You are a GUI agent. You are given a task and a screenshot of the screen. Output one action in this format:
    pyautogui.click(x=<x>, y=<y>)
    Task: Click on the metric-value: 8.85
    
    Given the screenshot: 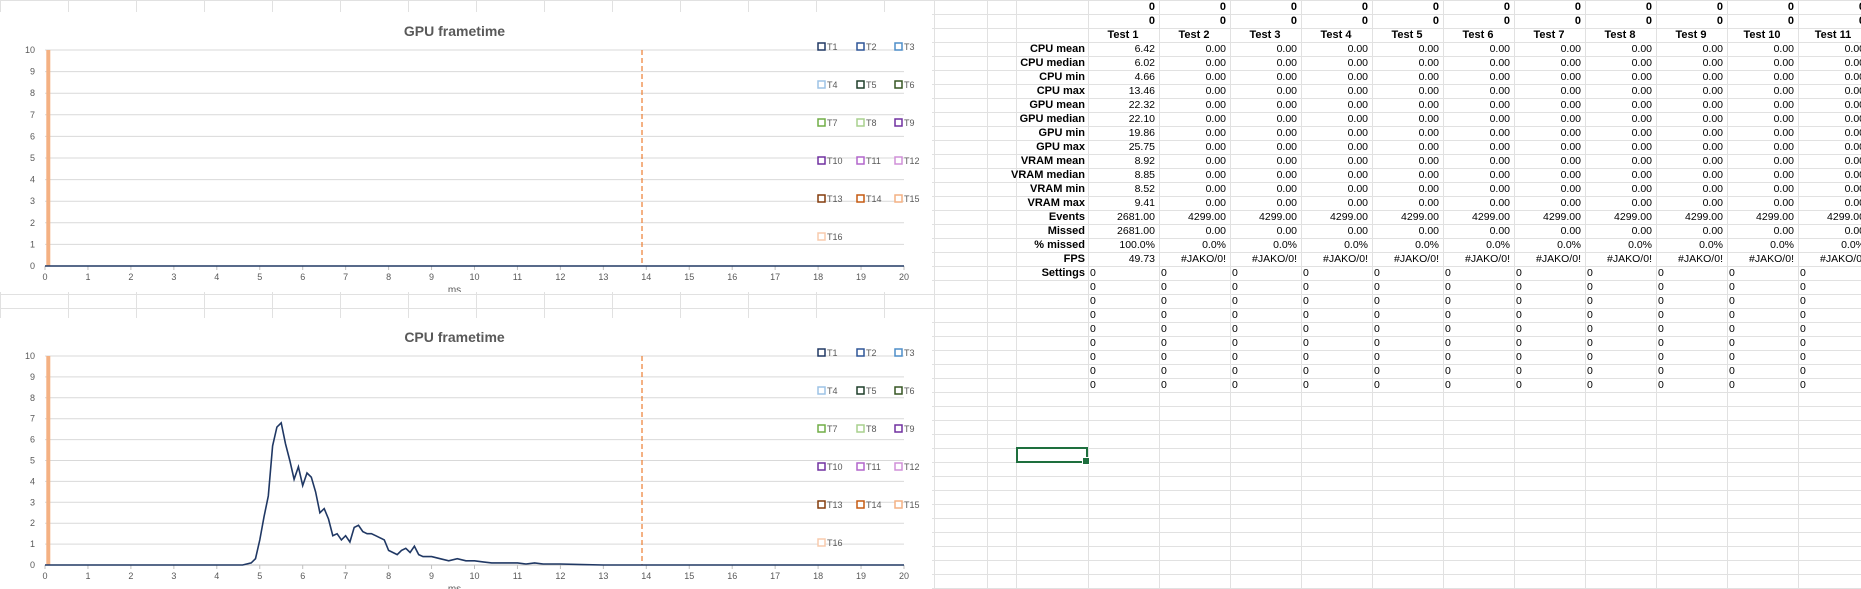 What is the action you would take?
    pyautogui.click(x=1121, y=175)
    